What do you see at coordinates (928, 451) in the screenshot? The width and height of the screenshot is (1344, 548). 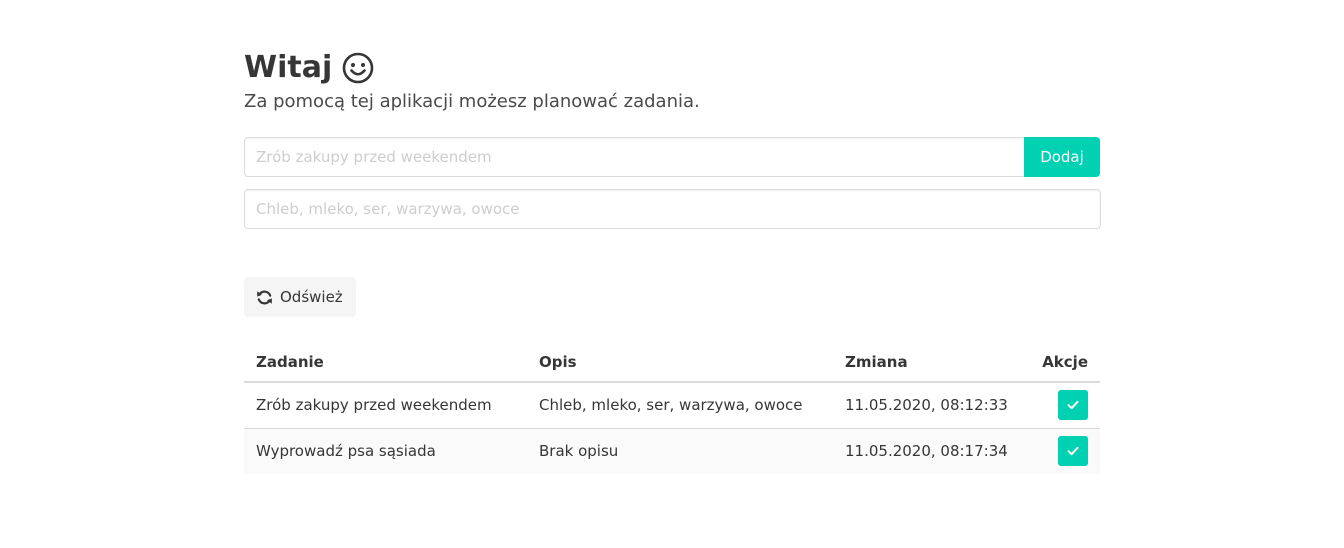 I see `changed-cell: 11.05.2020, 08:17:34` at bounding box center [928, 451].